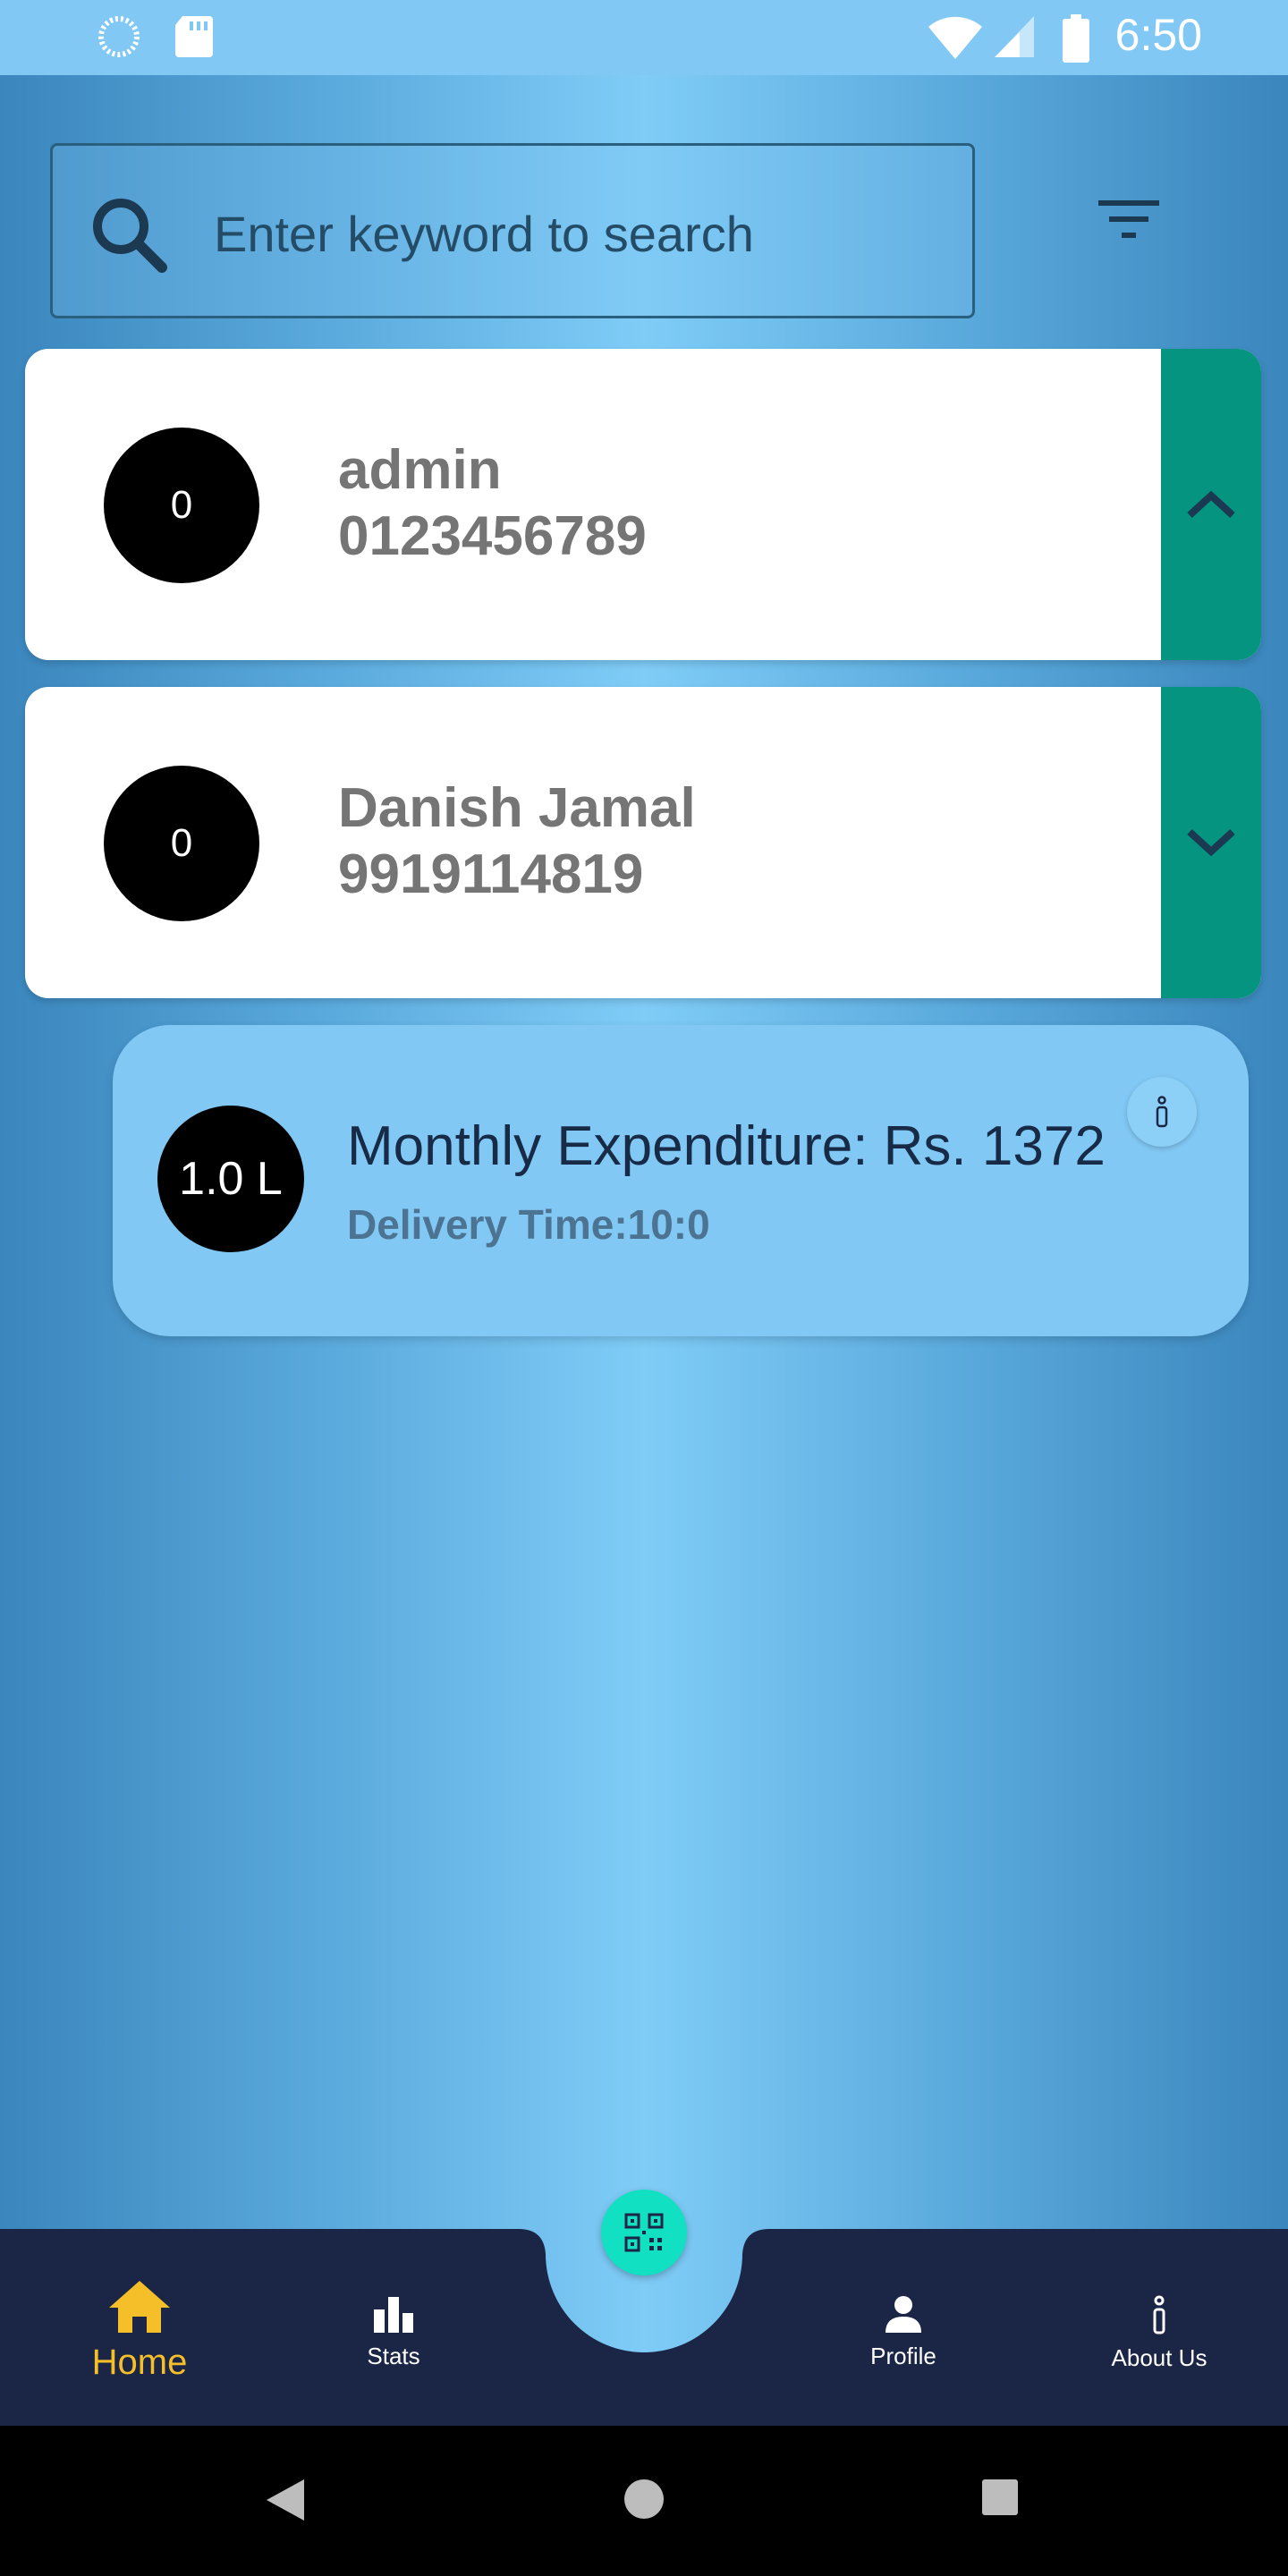  What do you see at coordinates (1159, 2357) in the screenshot?
I see `nav-about-label: About Us` at bounding box center [1159, 2357].